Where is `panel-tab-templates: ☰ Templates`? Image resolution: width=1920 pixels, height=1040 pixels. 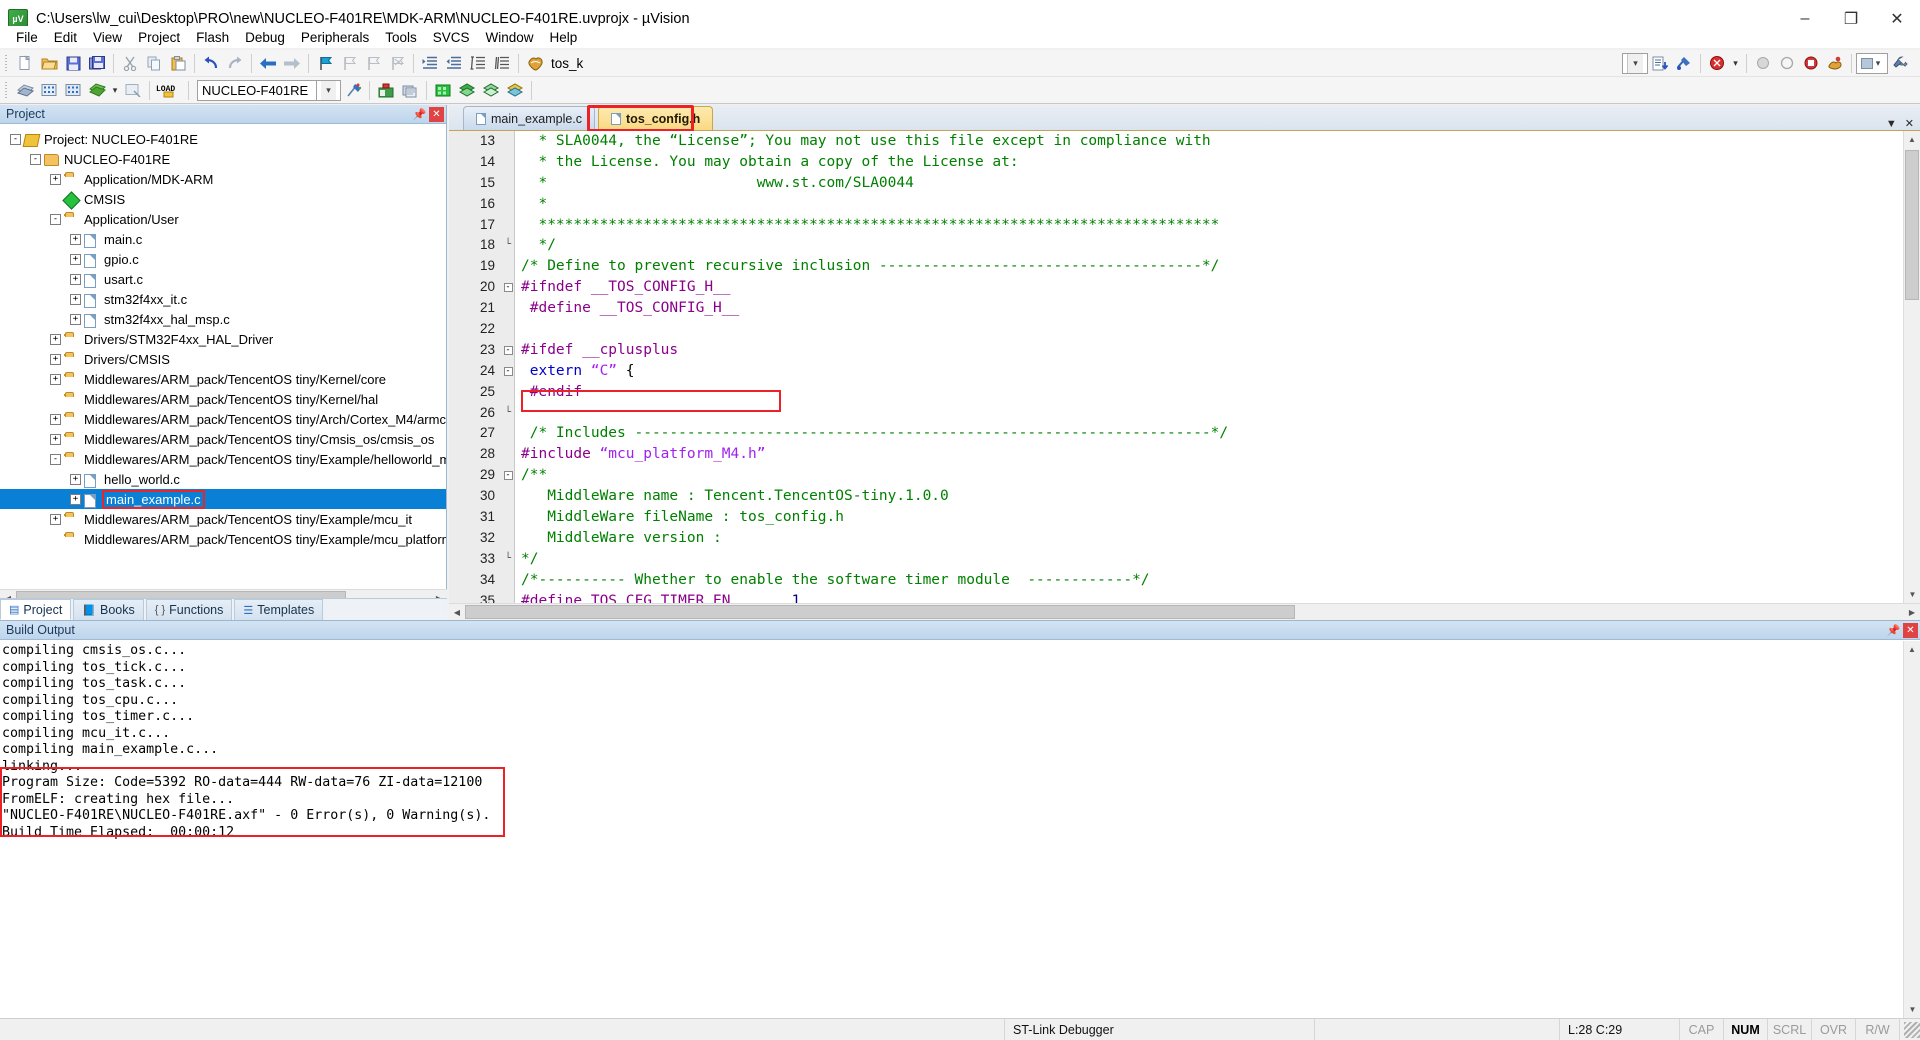
panel-tab-templates: ☰ Templates is located at coordinates (279, 609).